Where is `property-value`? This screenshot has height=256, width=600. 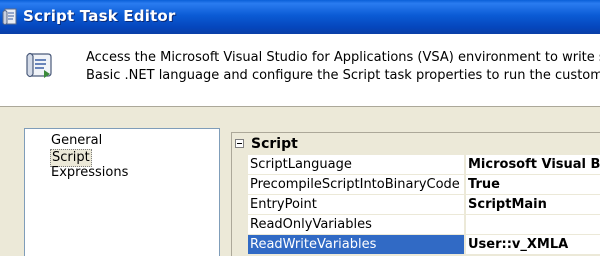 property-value is located at coordinates (533, 224).